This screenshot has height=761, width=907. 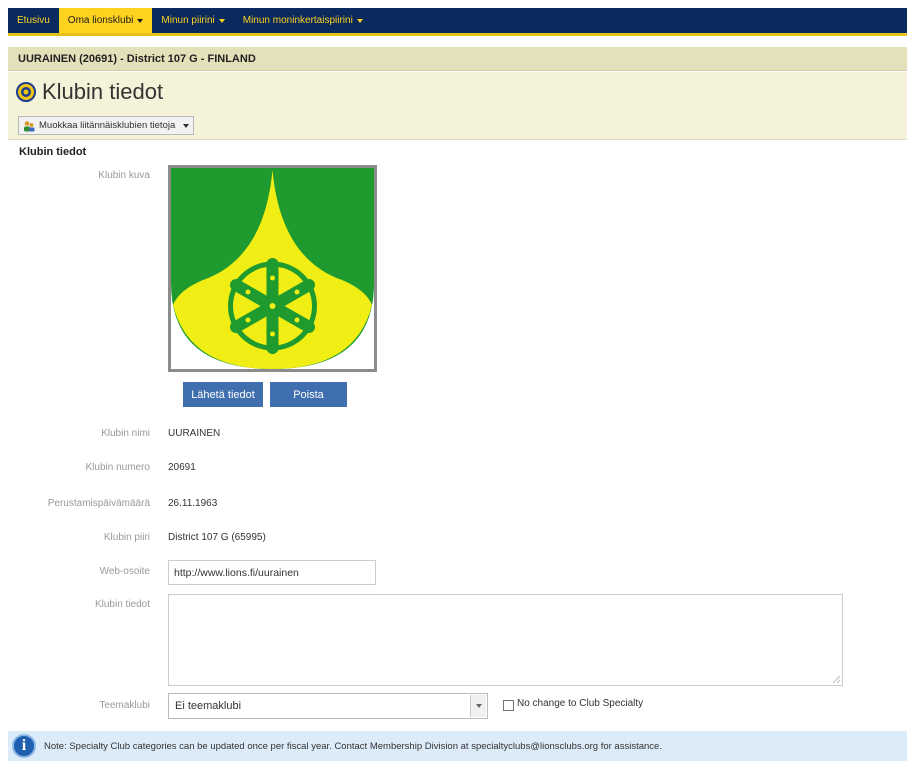 What do you see at coordinates (217, 537) in the screenshot?
I see `club-district-value: District 107 G (65995)` at bounding box center [217, 537].